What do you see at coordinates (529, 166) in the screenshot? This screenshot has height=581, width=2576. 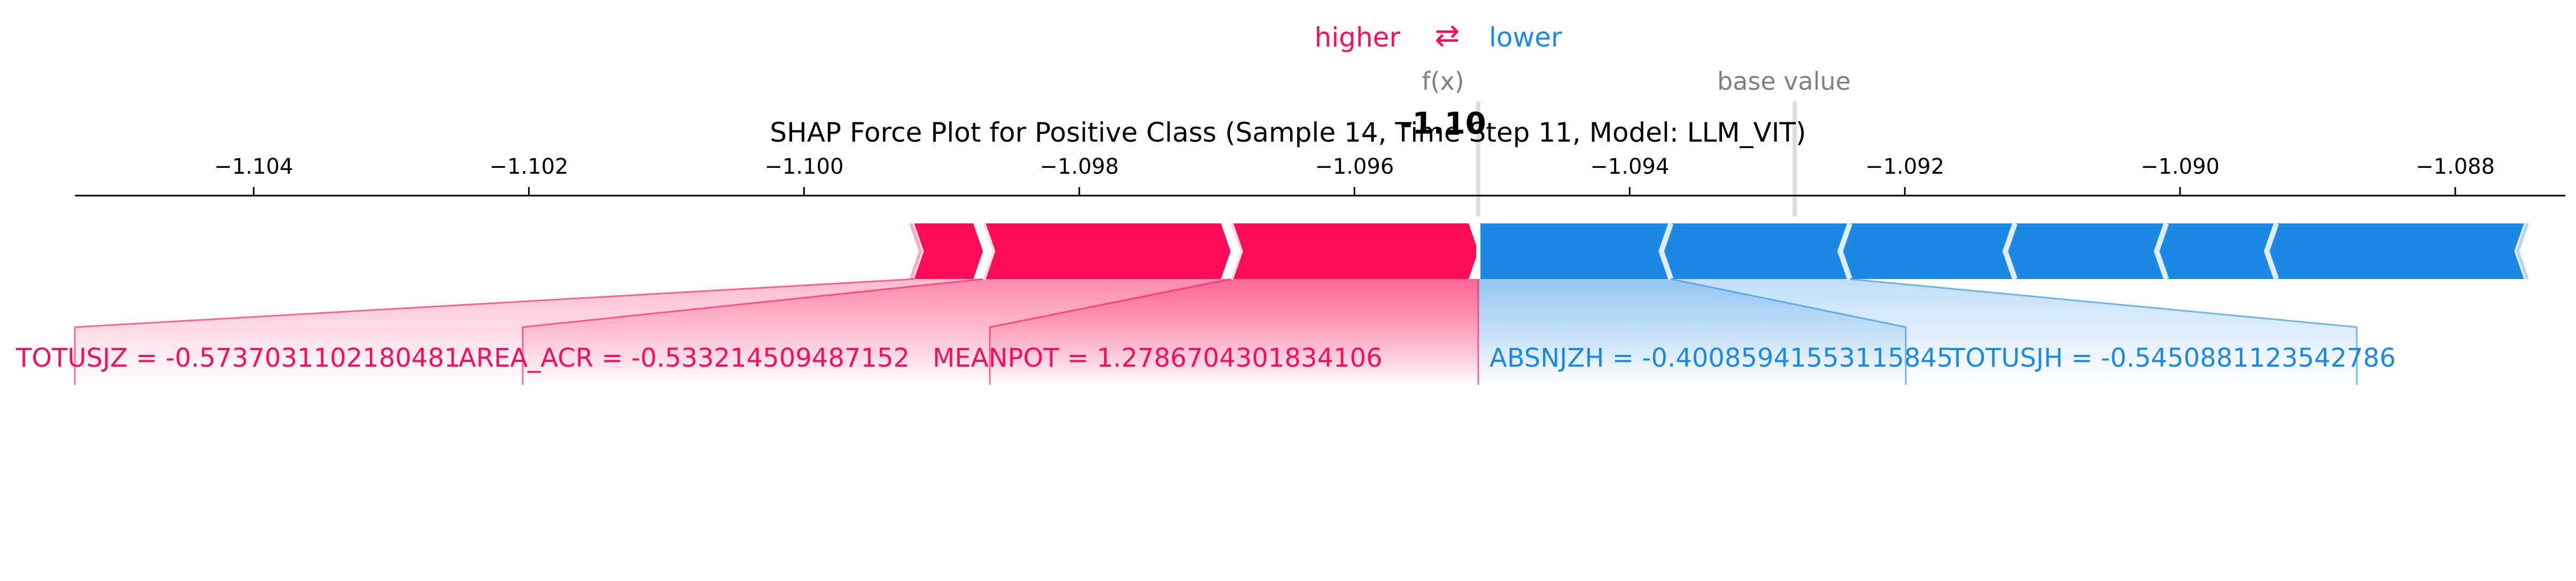 I see `x-tick-label: −1.102` at bounding box center [529, 166].